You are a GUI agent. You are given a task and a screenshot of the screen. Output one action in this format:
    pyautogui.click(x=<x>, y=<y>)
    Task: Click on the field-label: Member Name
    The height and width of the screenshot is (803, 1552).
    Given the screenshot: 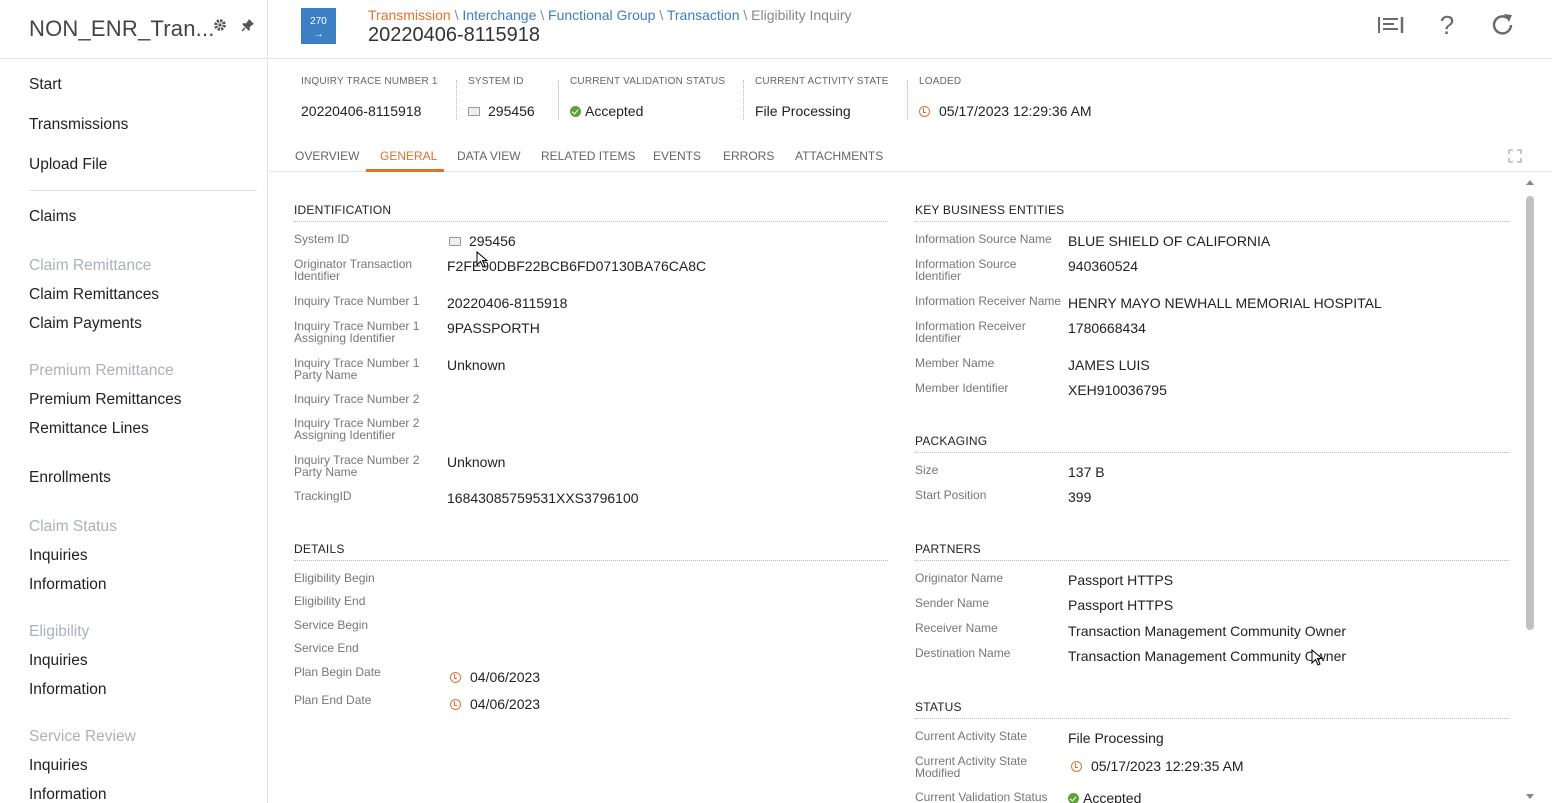 What is the action you would take?
    pyautogui.click(x=955, y=363)
    